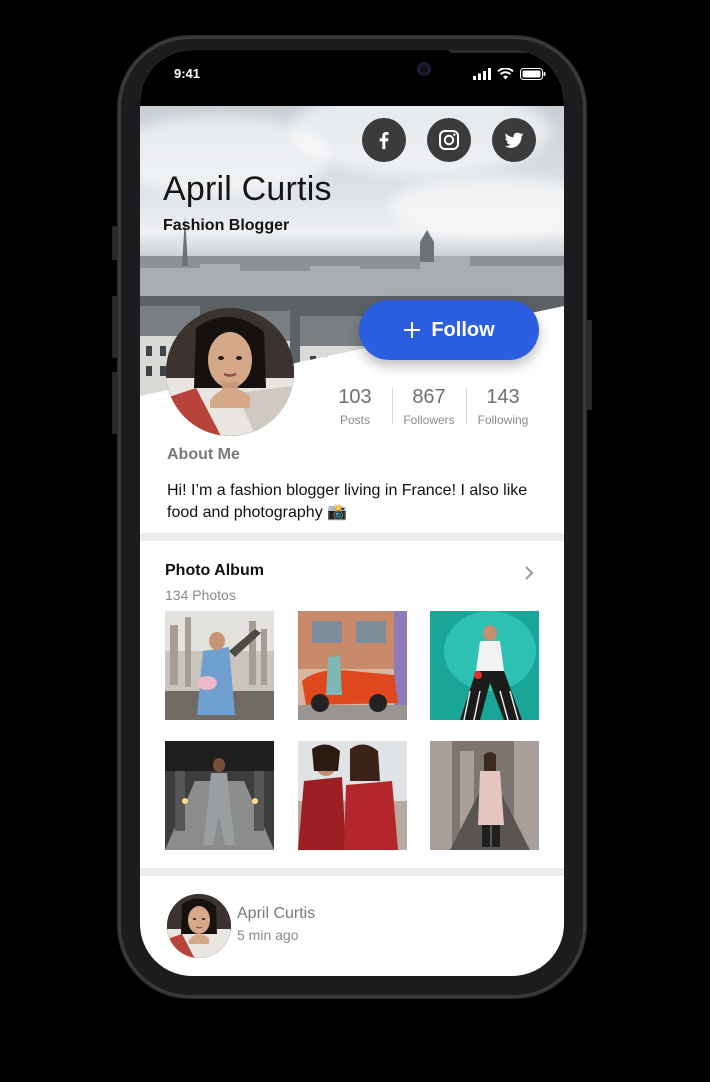 This screenshot has width=710, height=1082. What do you see at coordinates (355, 411) in the screenshot?
I see `stat-posts: 103 Posts` at bounding box center [355, 411].